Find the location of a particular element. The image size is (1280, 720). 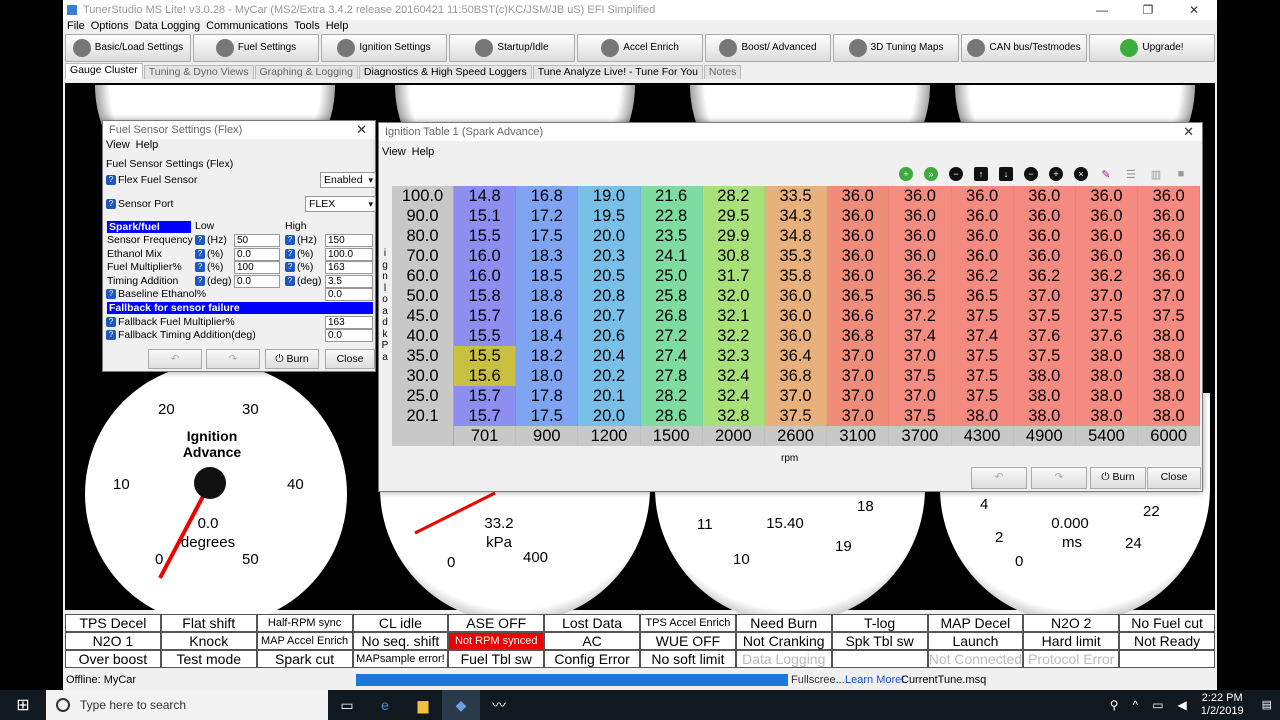

close-icon: ✕ is located at coordinates (1188, 132).